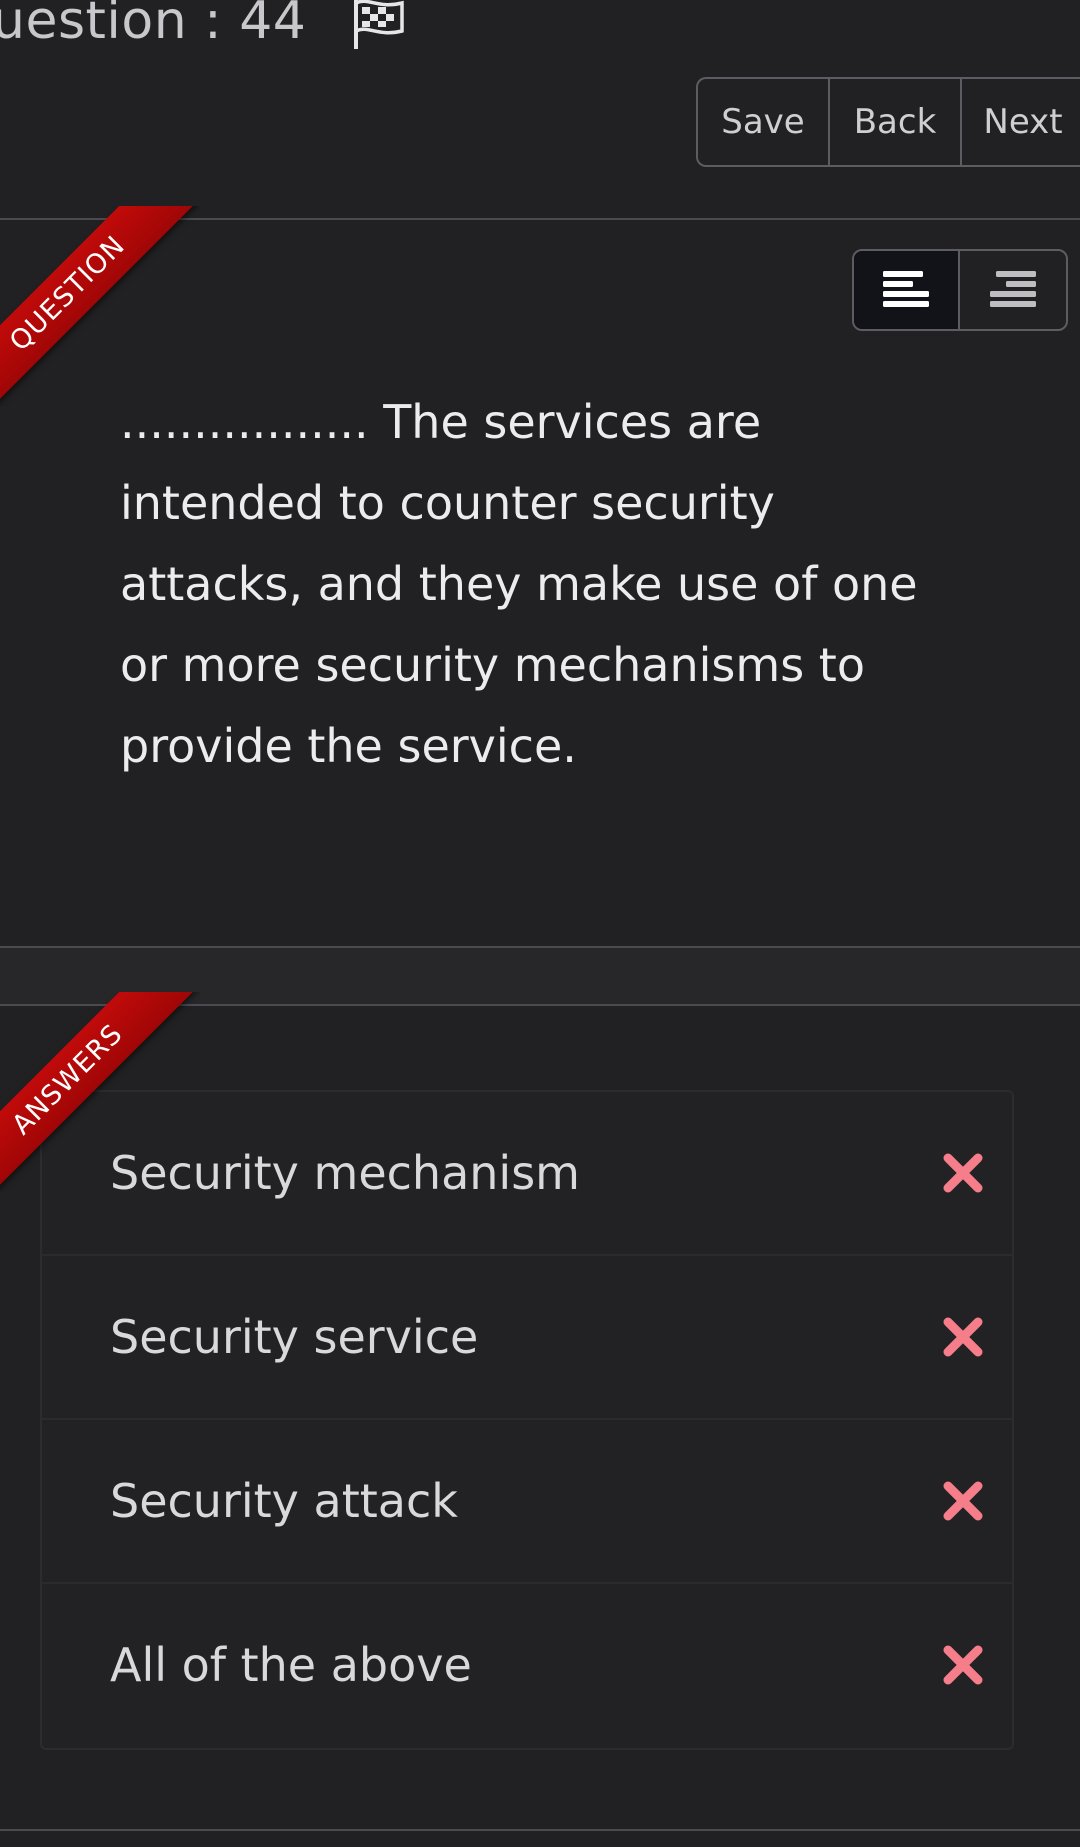  I want to click on page-bottom-divider, so click(540, 1830).